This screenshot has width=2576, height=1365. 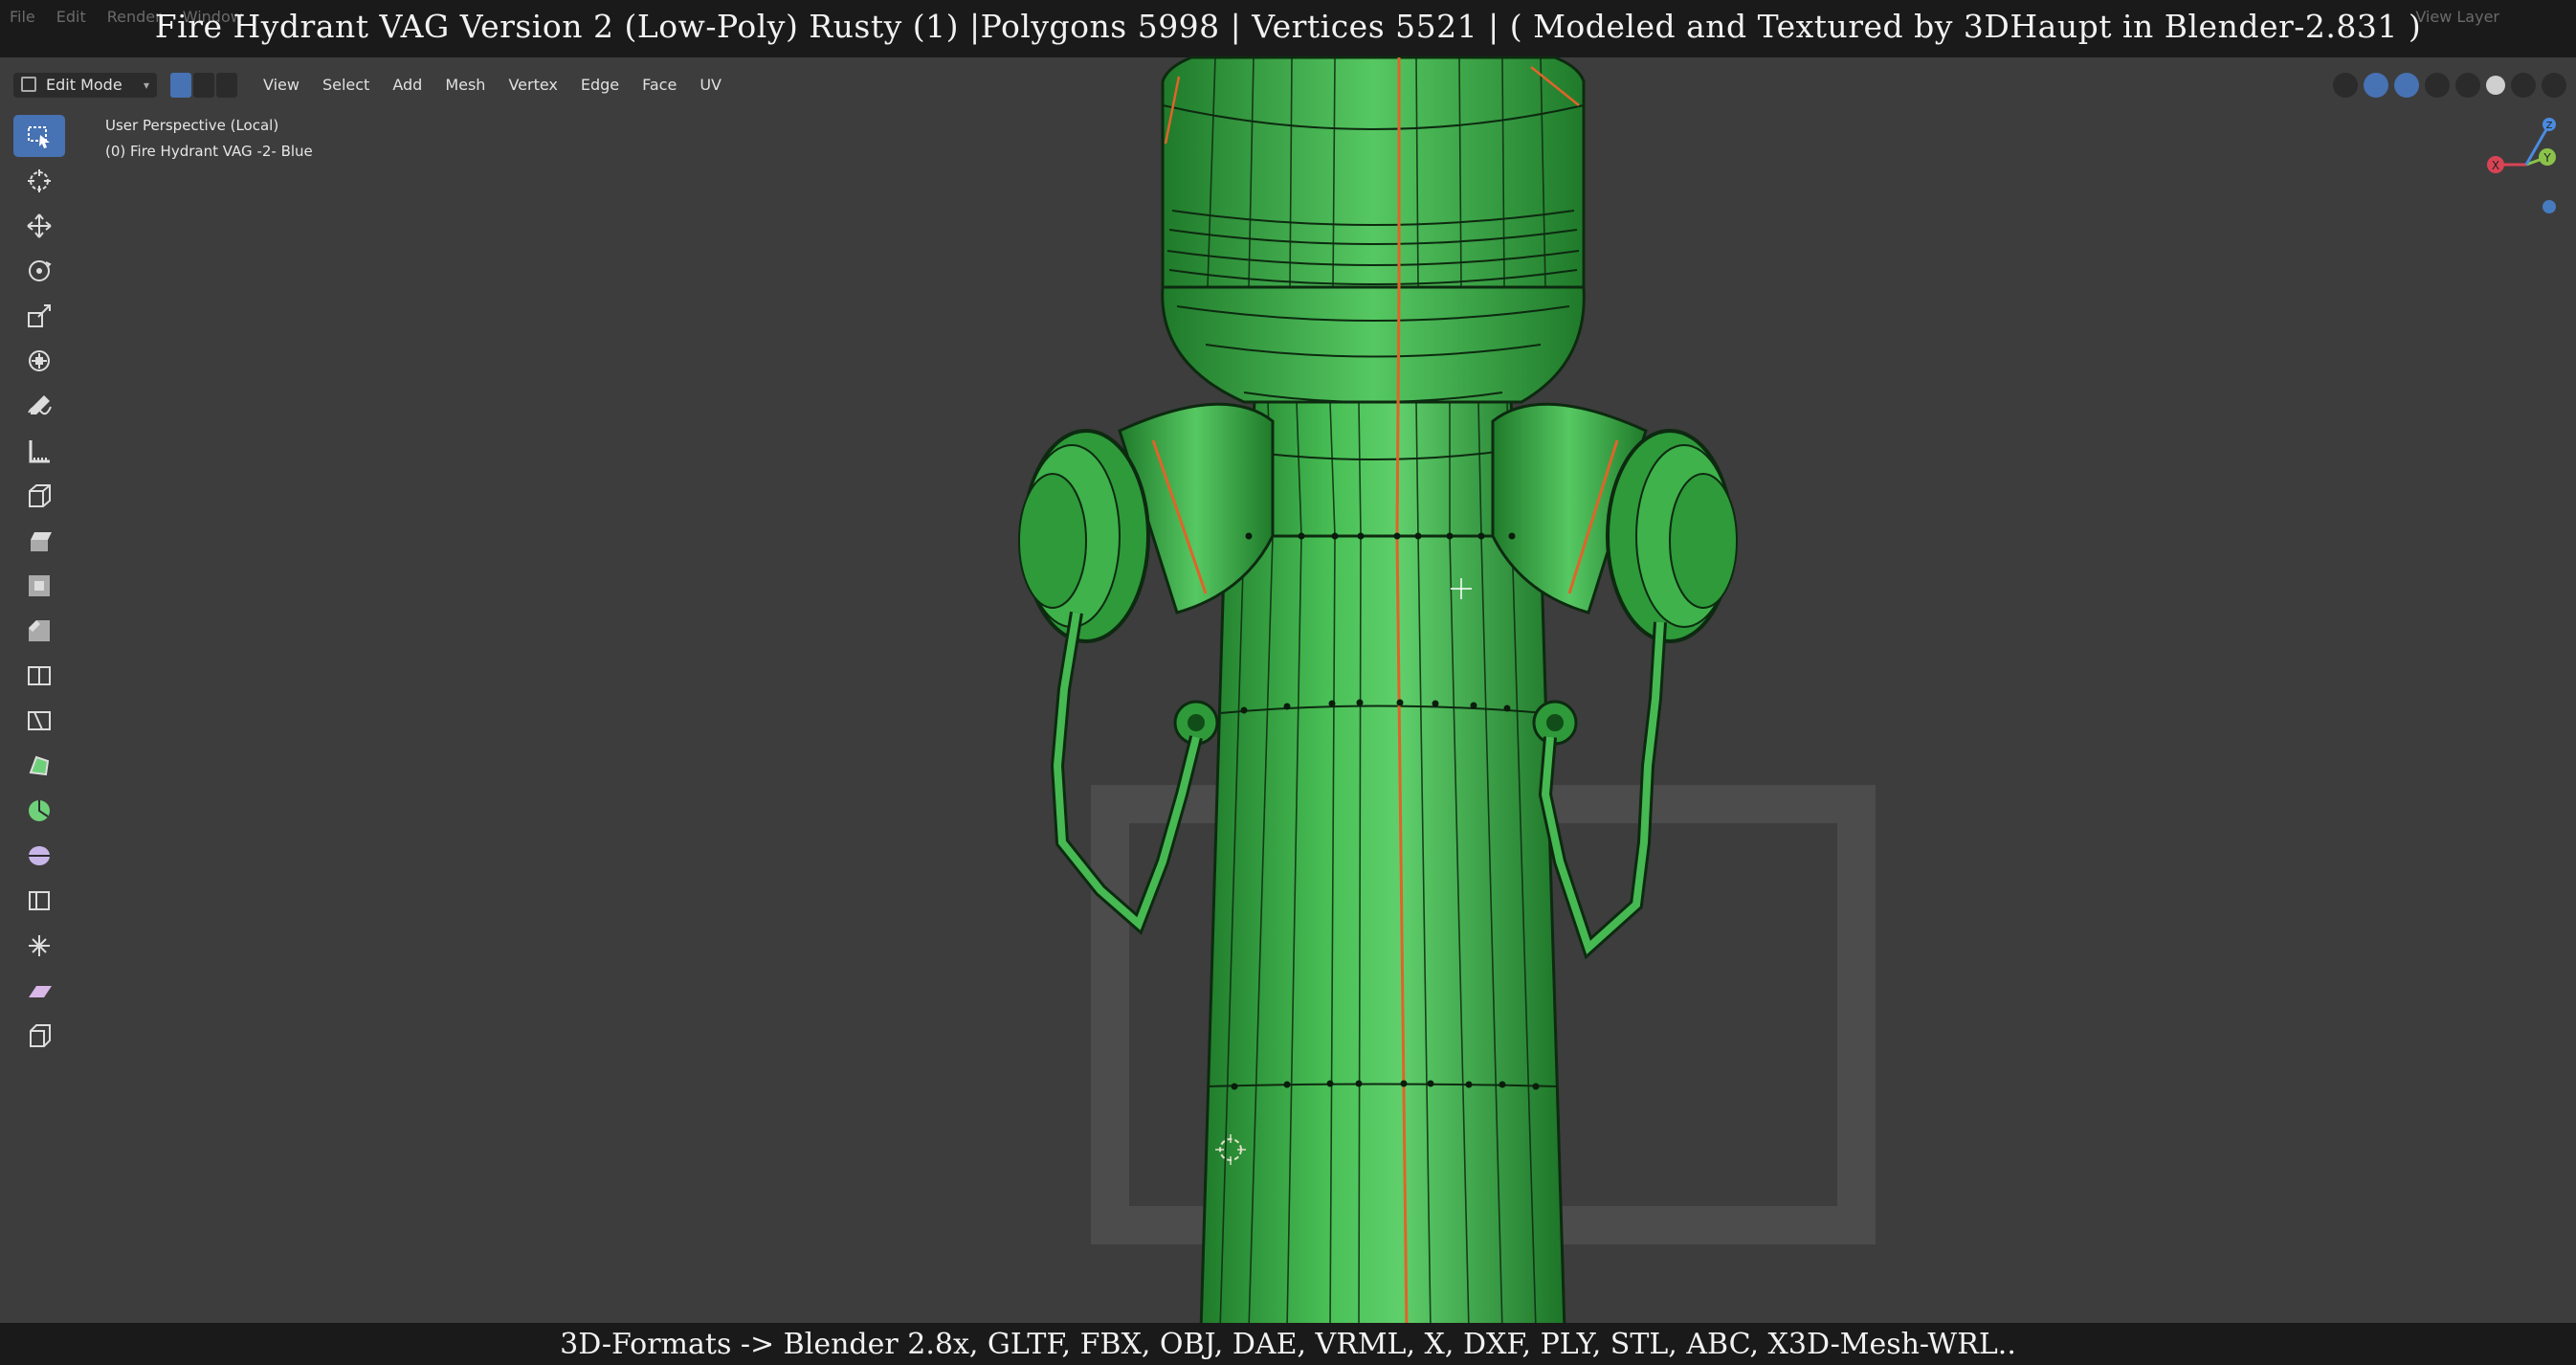 I want to click on rotate-icon, so click(x=40, y=271).